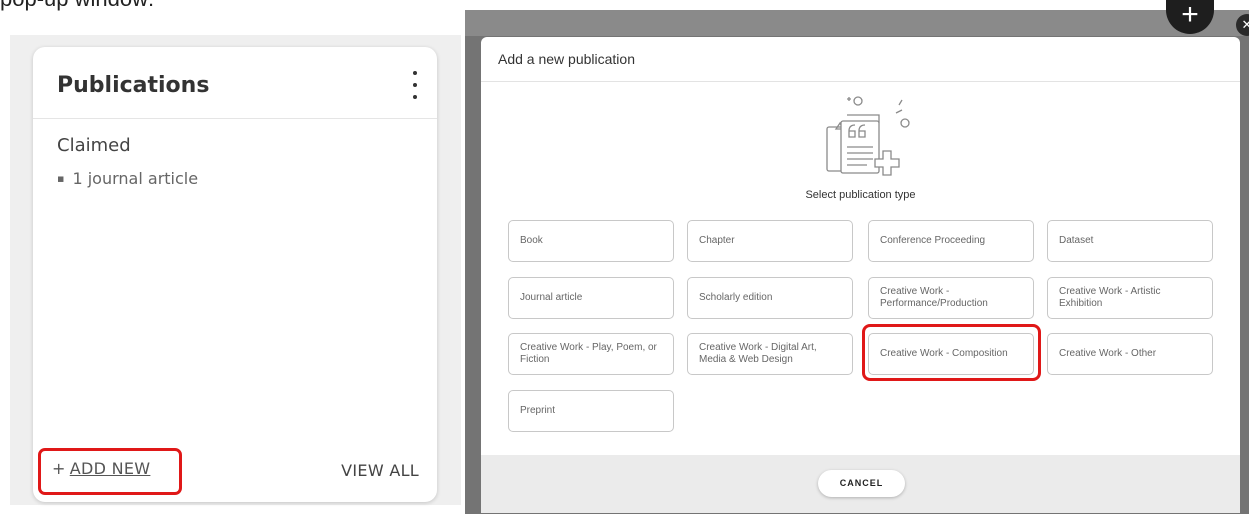 This screenshot has width=1249, height=514. I want to click on cancel-button: CANCEL, so click(861, 483).